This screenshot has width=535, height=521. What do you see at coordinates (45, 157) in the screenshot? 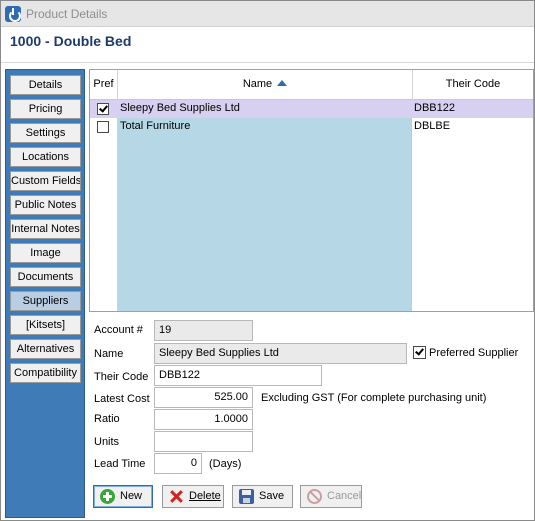
I see `sidebar-item-locations: Locations` at bounding box center [45, 157].